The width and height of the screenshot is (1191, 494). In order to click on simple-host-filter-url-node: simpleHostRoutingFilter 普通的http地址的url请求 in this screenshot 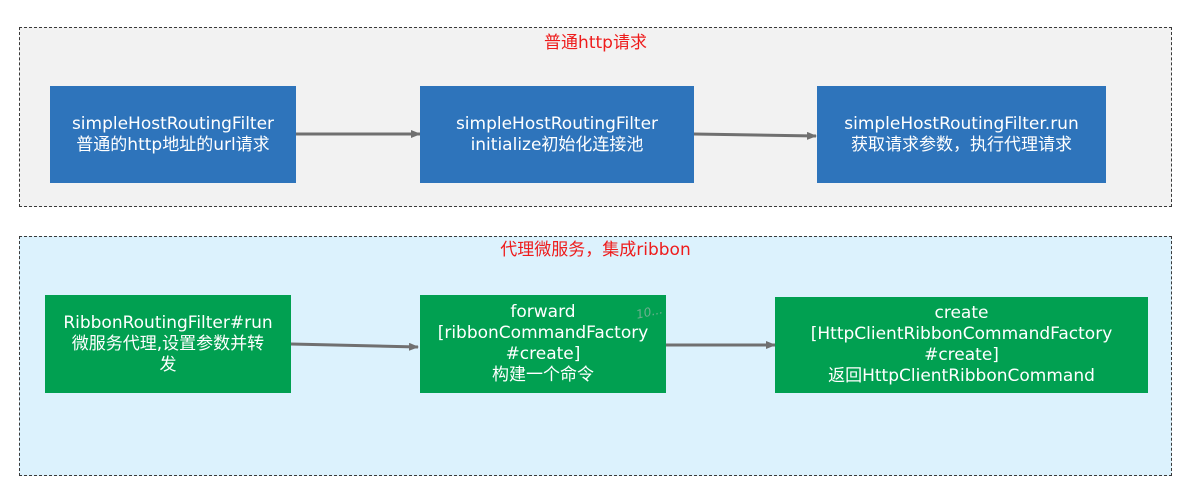, I will do `click(173, 134)`.